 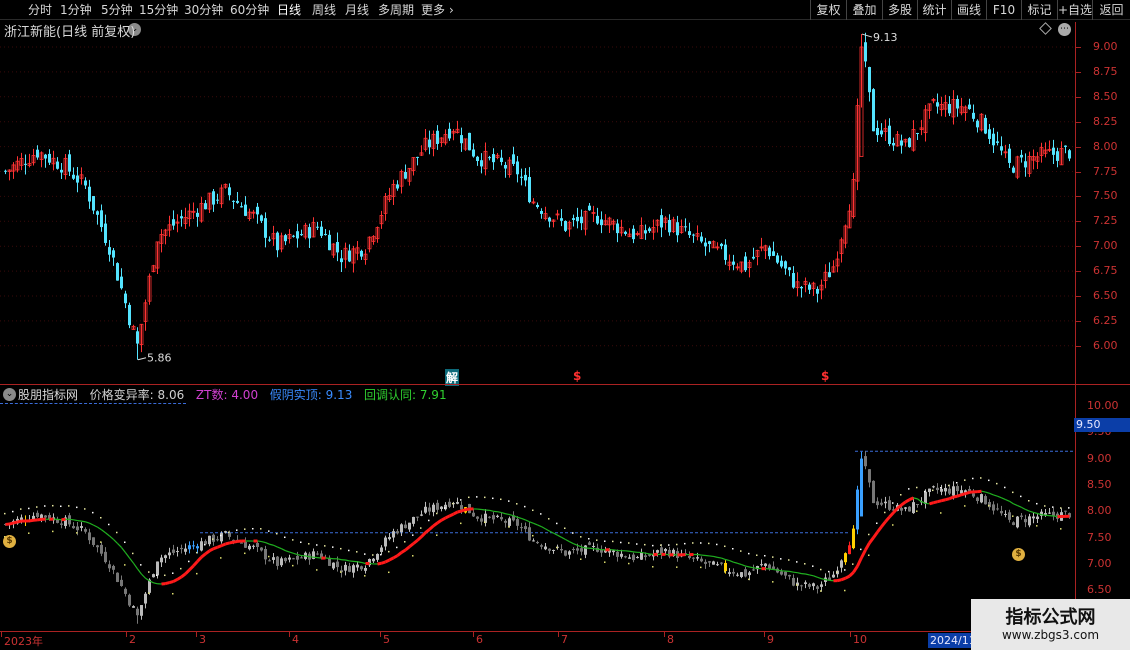 I want to click on timeframe-tab: 更多, so click(x=433, y=10).